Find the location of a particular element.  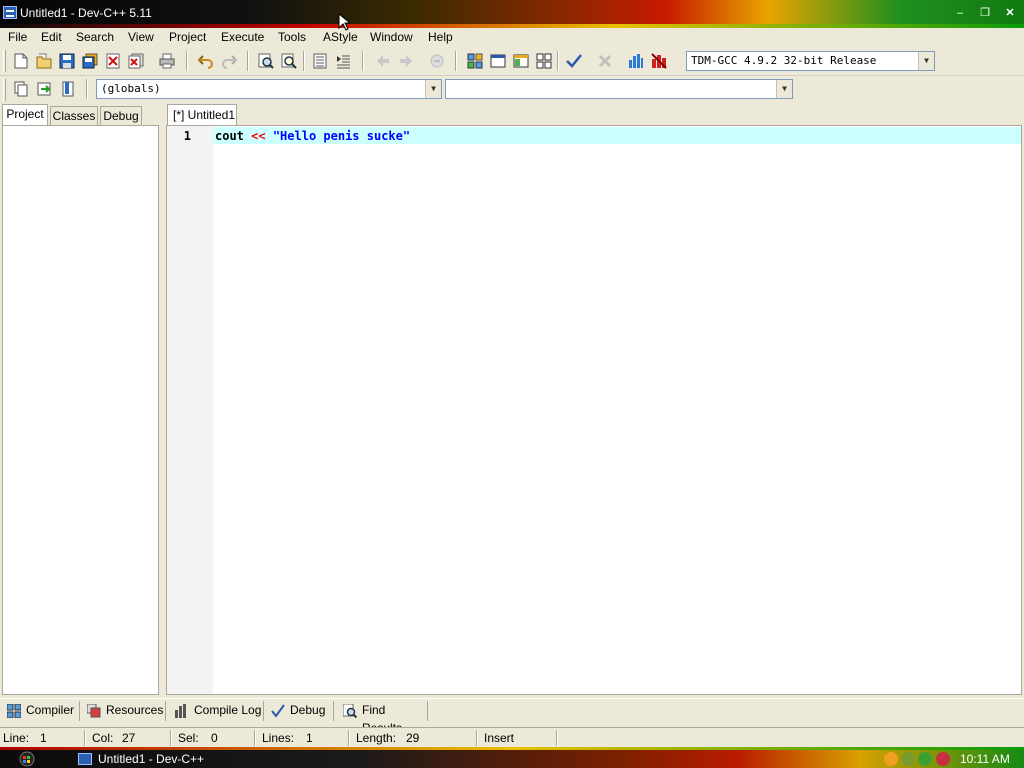

close-all-icon is located at coordinates (136, 61).